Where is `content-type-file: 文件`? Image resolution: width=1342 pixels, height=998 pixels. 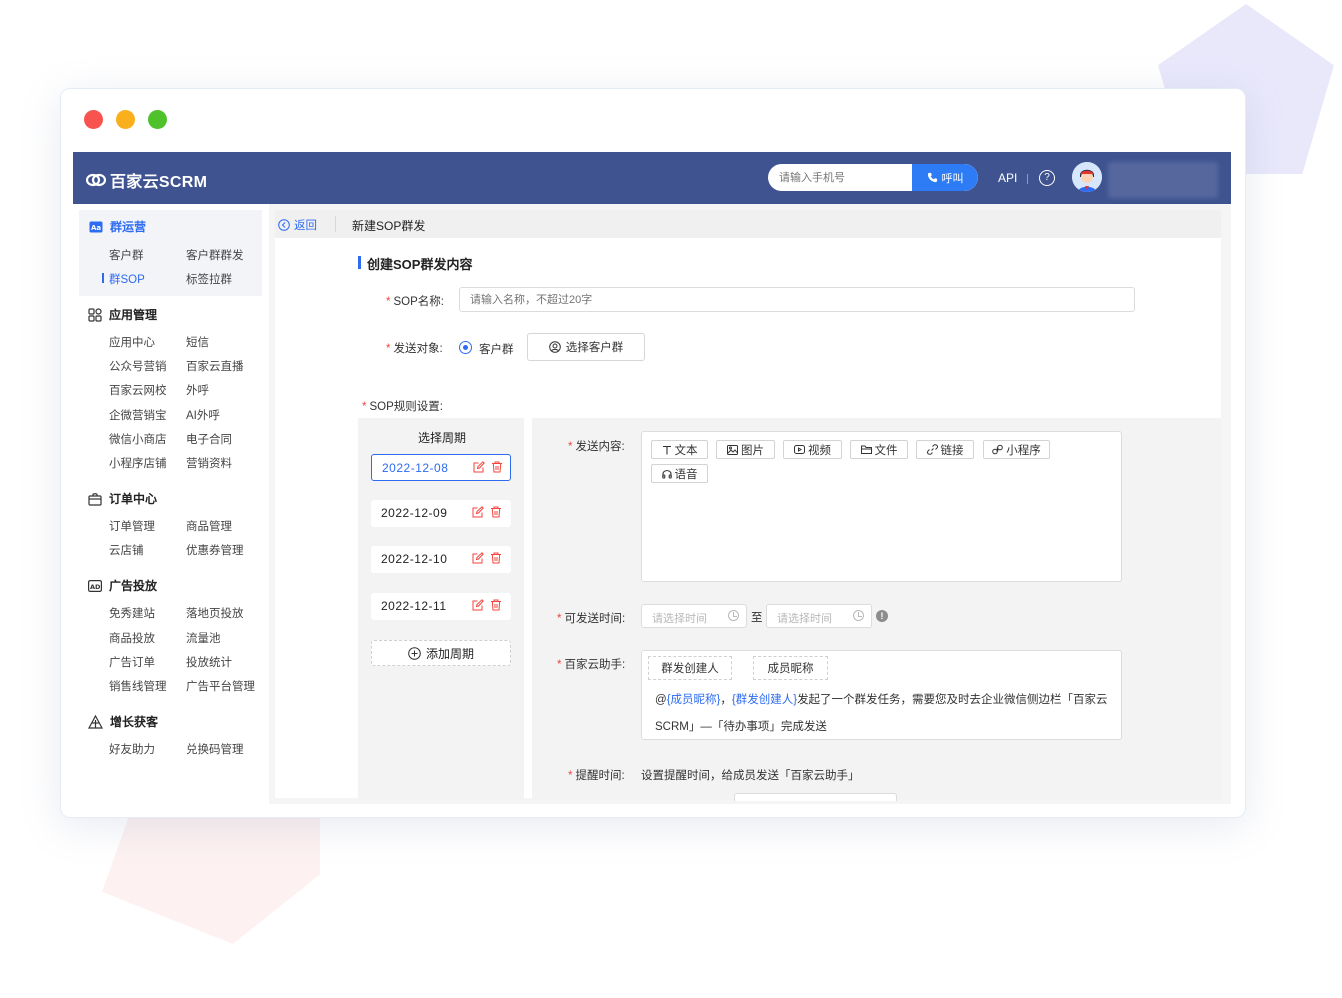 content-type-file: 文件 is located at coordinates (879, 449).